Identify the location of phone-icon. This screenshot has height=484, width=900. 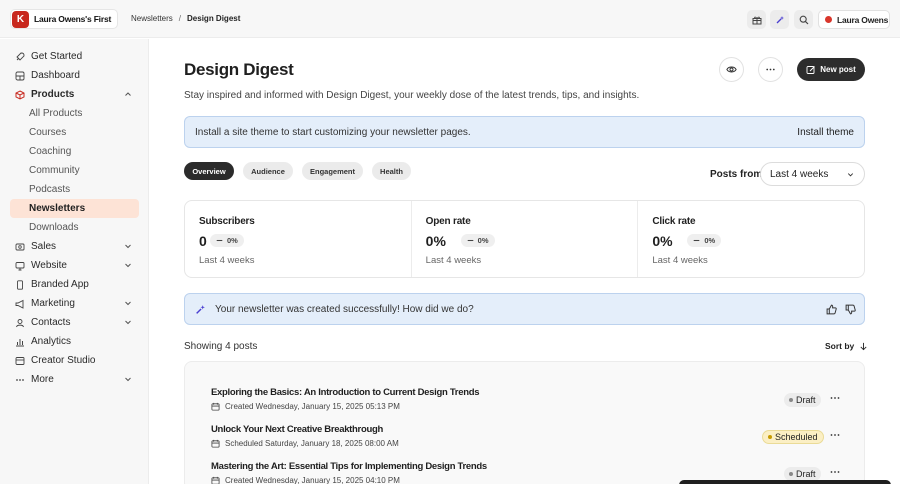
(20, 284).